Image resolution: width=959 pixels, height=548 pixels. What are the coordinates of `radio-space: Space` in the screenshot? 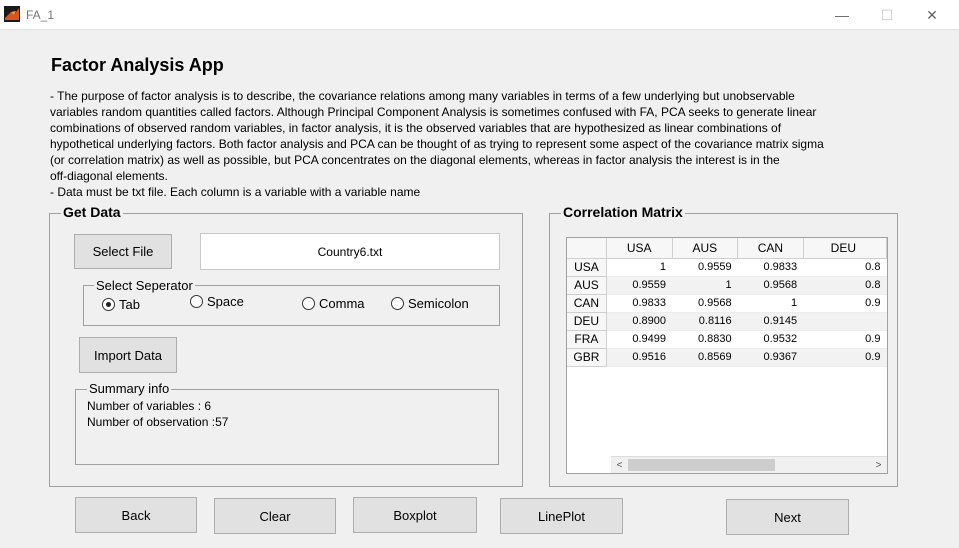 It's located at (217, 301).